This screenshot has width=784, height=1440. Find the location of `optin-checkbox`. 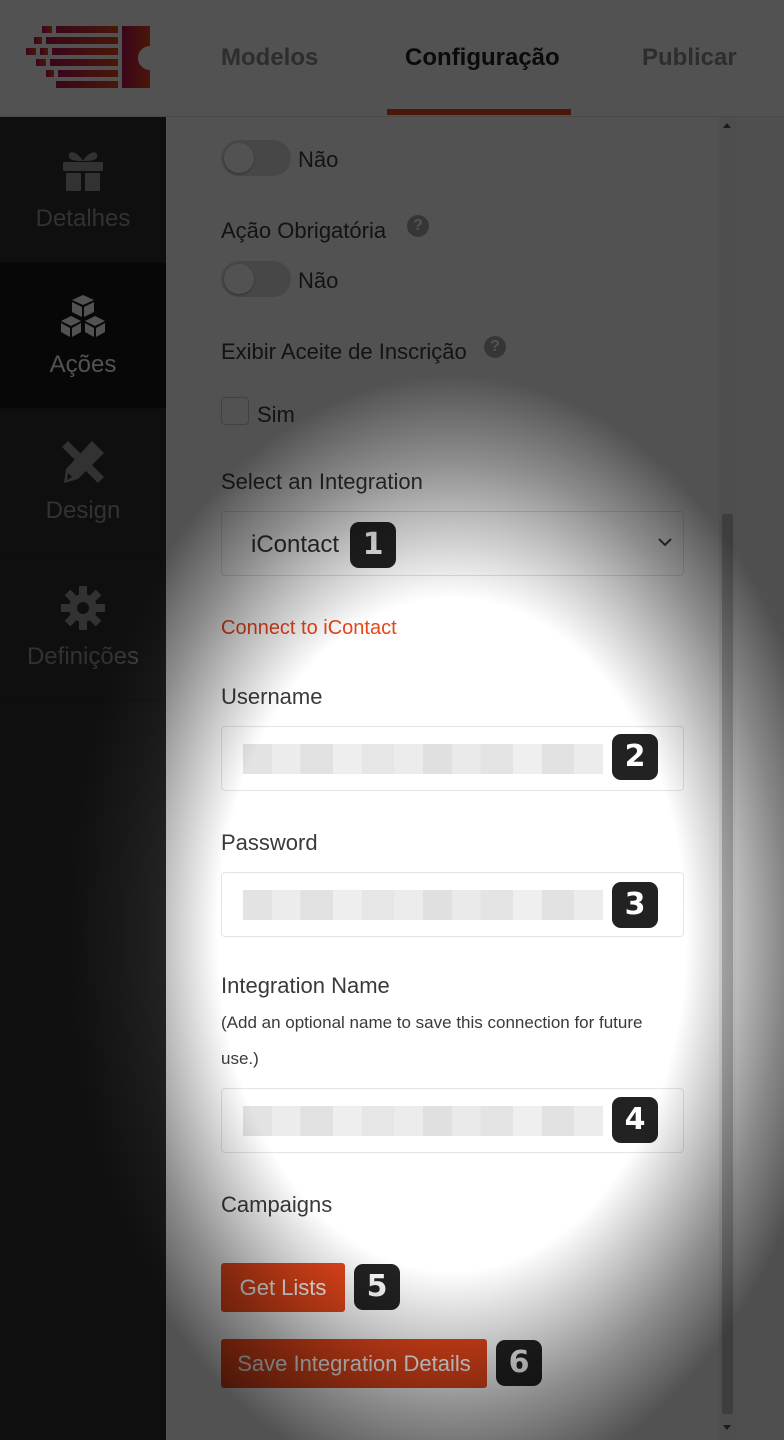

optin-checkbox is located at coordinates (235, 411).